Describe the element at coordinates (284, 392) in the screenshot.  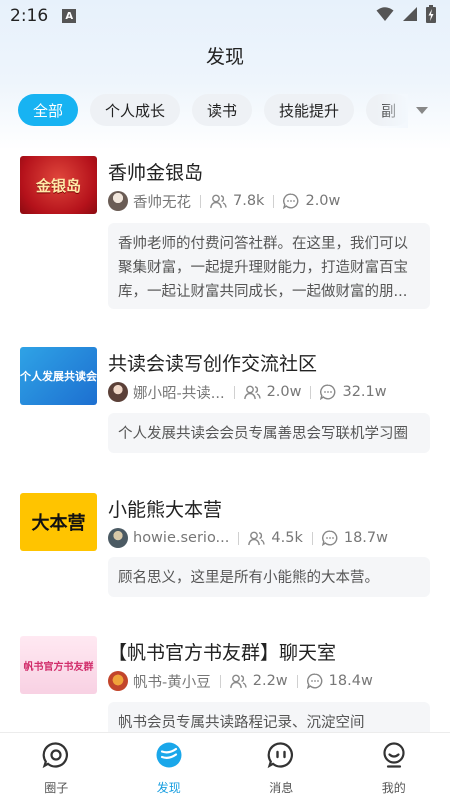
I see `member-count: 2.0w` at that location.